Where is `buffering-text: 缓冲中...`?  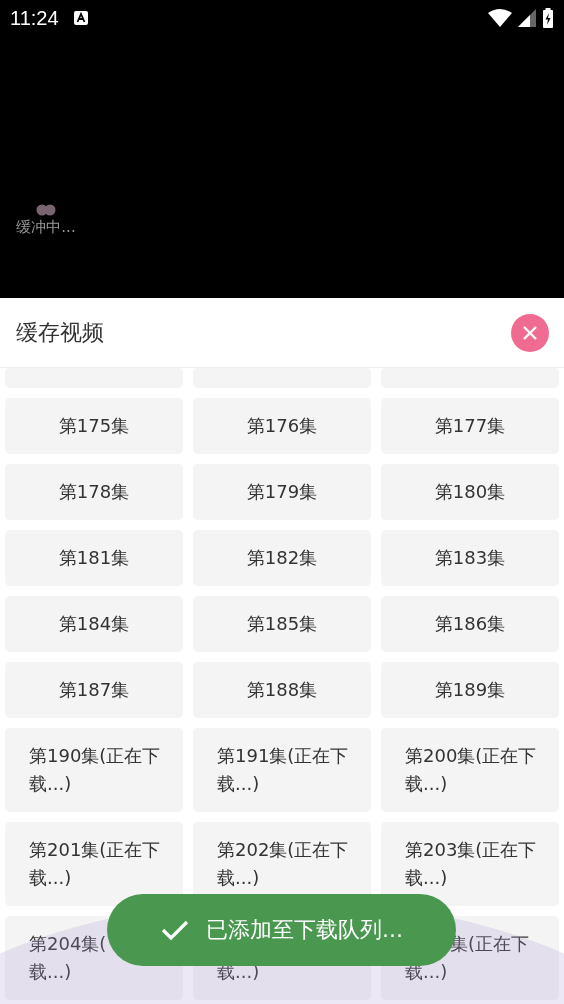 buffering-text: 缓冲中... is located at coordinates (46, 227).